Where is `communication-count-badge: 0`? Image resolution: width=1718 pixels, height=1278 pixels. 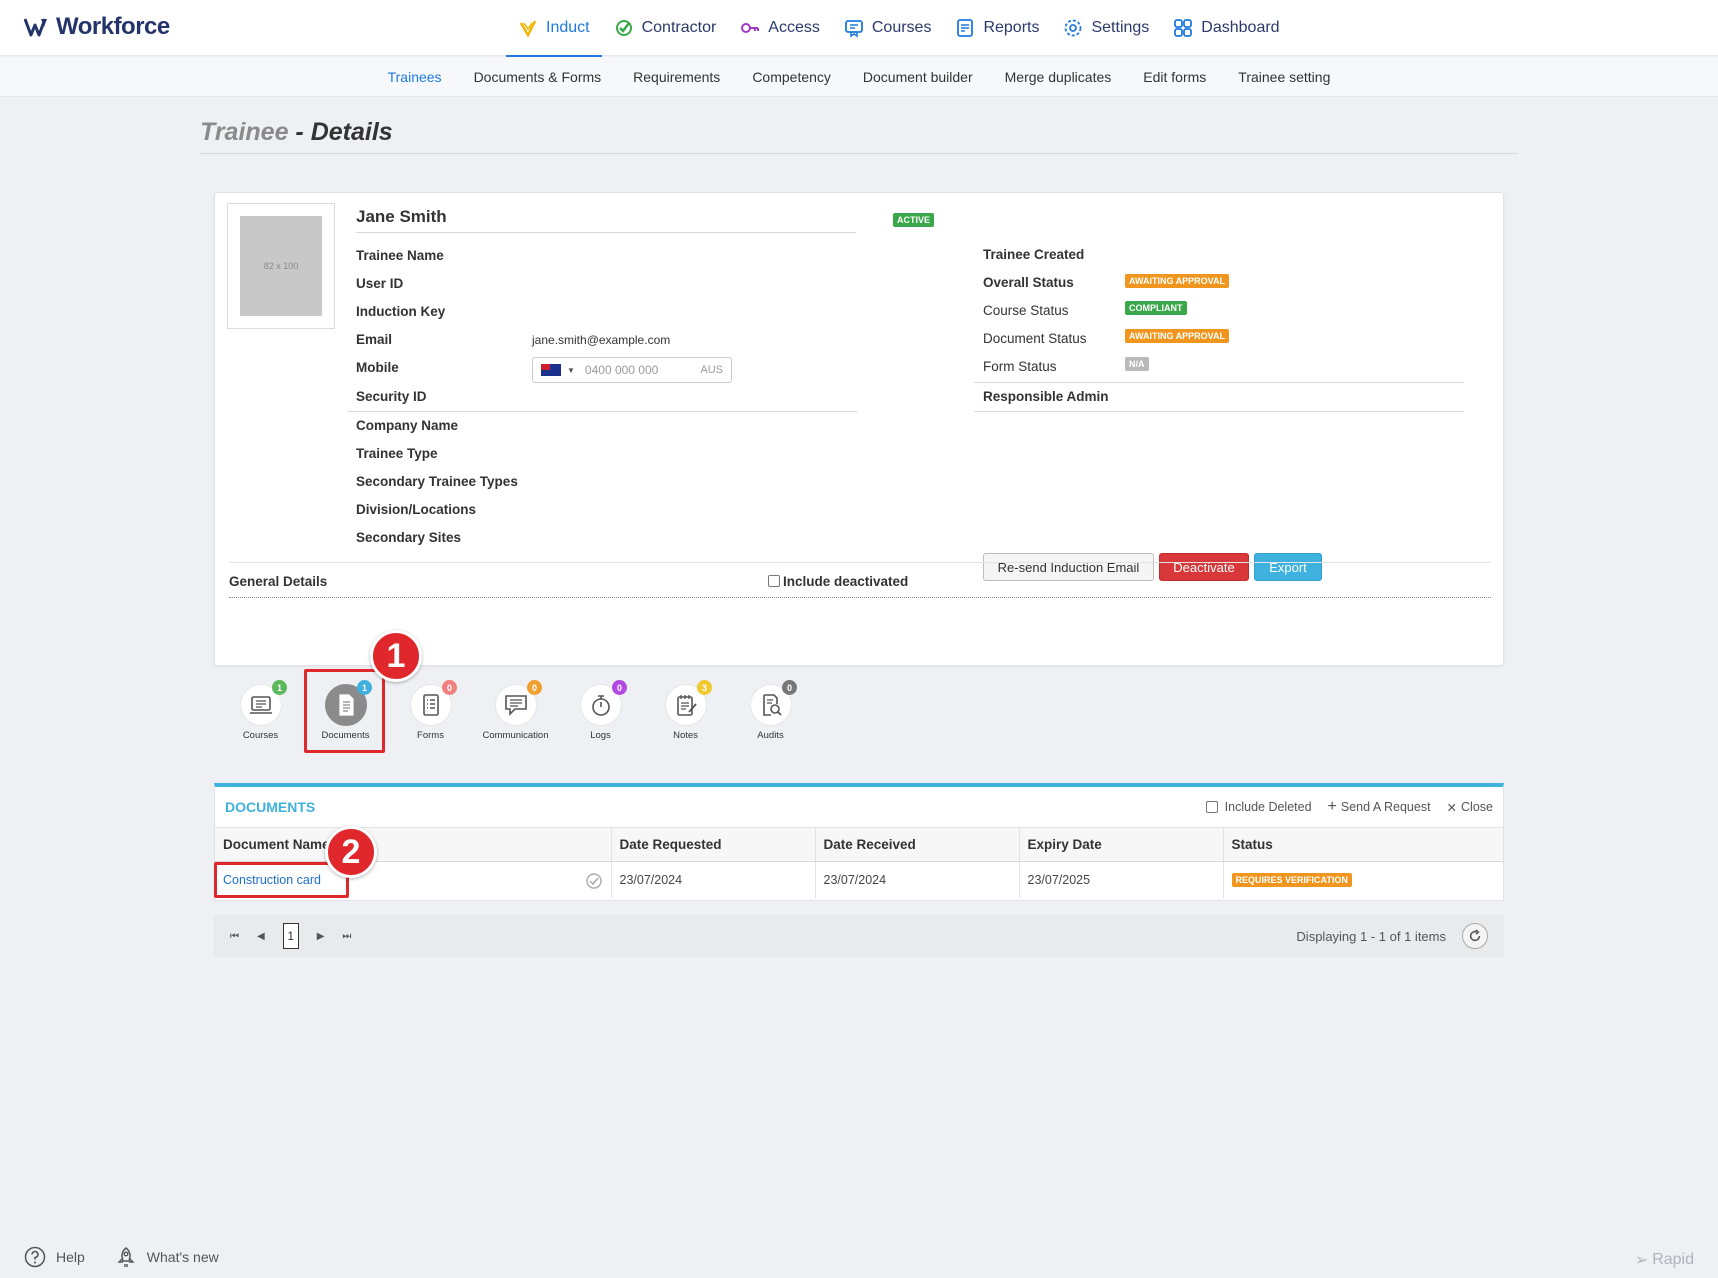 communication-count-badge: 0 is located at coordinates (534, 687).